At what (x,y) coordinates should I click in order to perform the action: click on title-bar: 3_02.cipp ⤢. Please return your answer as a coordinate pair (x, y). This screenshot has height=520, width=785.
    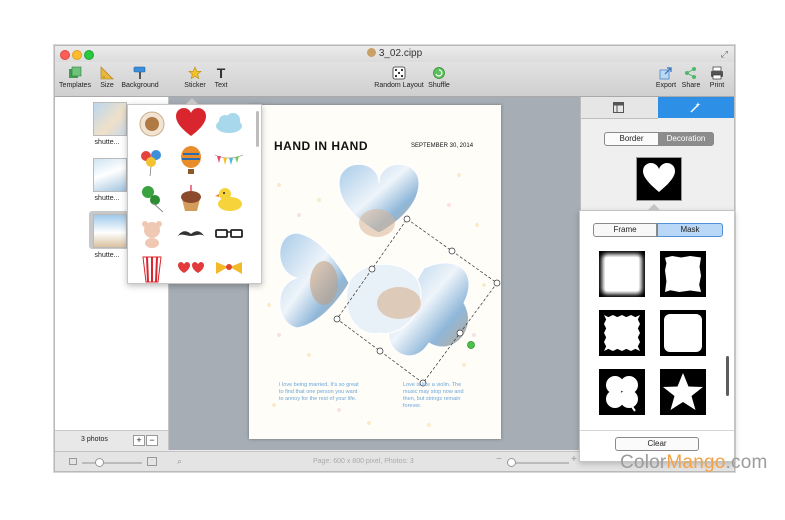
    Looking at the image, I should click on (394, 54).